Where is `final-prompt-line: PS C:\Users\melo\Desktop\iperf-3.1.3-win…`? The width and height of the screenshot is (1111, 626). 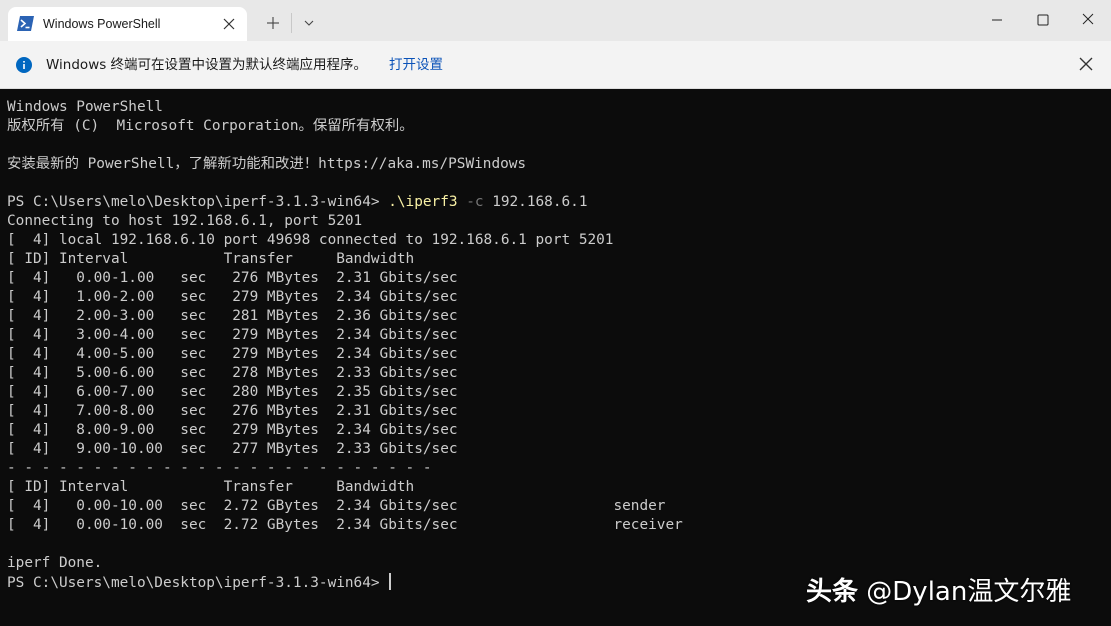 final-prompt-line: PS C:\Users\melo\Desktop\iperf-3.1.3-win… is located at coordinates (345, 582).